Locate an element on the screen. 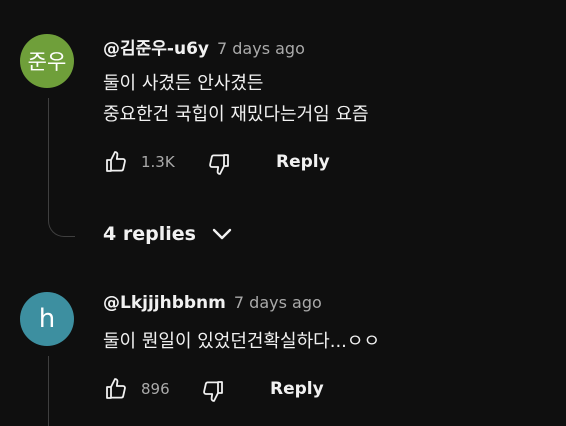  comment-author: @김준우-u6y is located at coordinates (156, 46).